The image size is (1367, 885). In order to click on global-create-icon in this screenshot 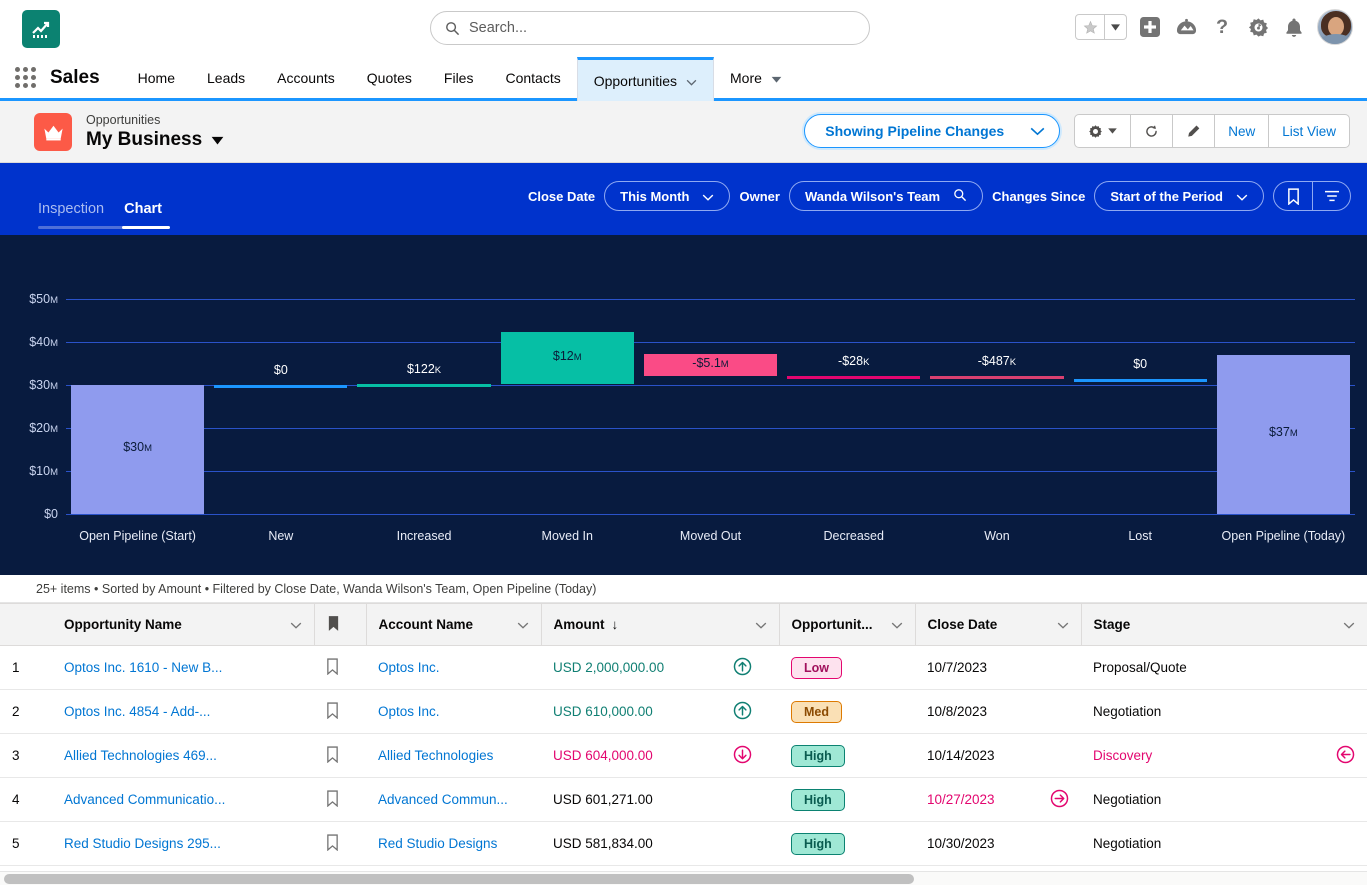, I will do `click(1150, 27)`.